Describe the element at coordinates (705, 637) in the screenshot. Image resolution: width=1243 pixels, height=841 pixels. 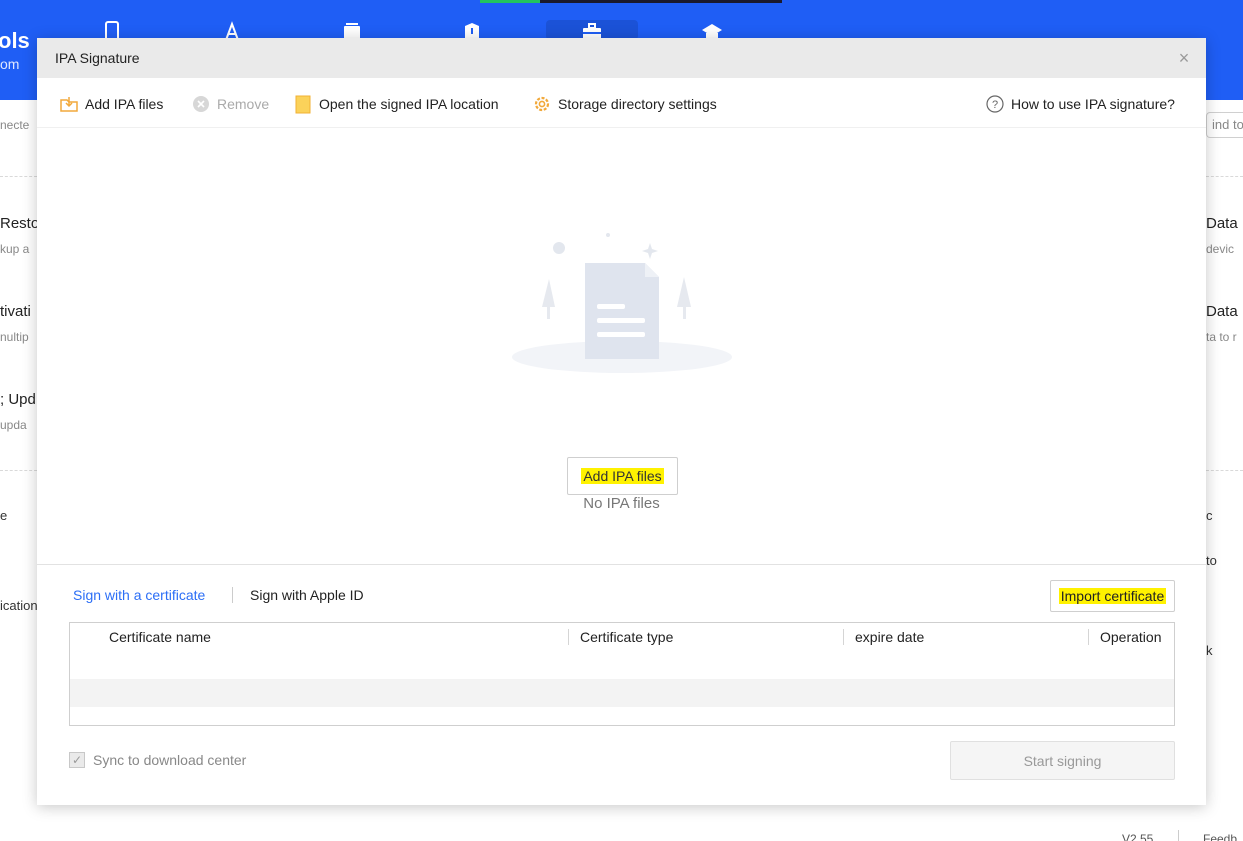
I see `column-header-certificate-type: Certificate type` at that location.